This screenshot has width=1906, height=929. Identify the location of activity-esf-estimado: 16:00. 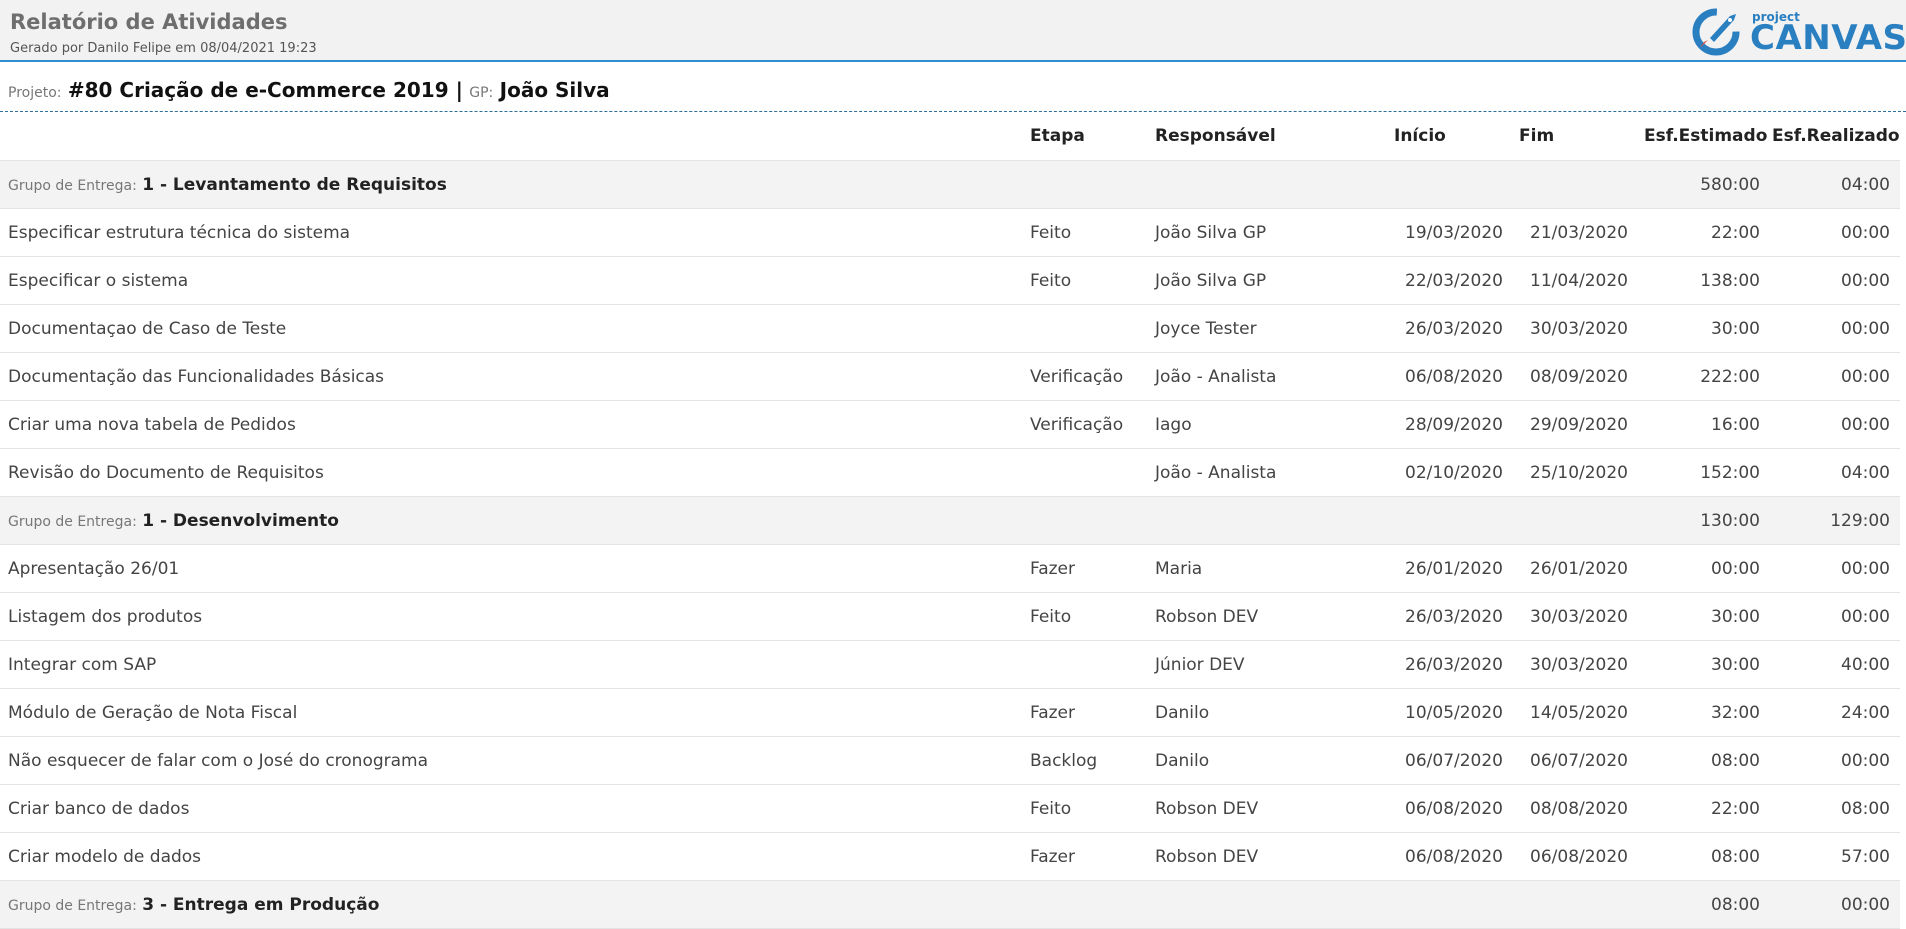
(1706, 424).